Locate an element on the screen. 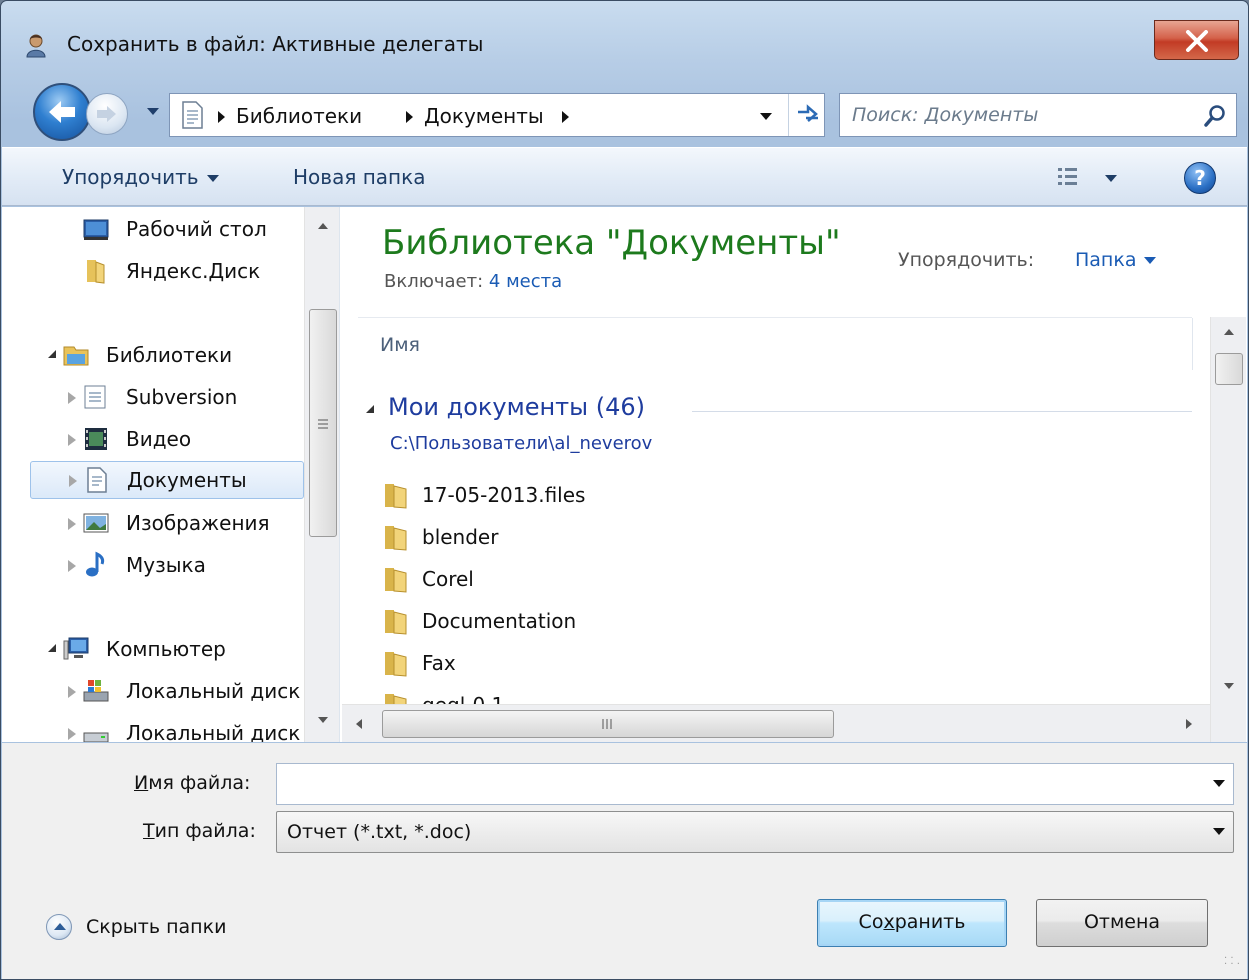 This screenshot has width=1249, height=980. collapse-up-icon is located at coordinates (59, 927).